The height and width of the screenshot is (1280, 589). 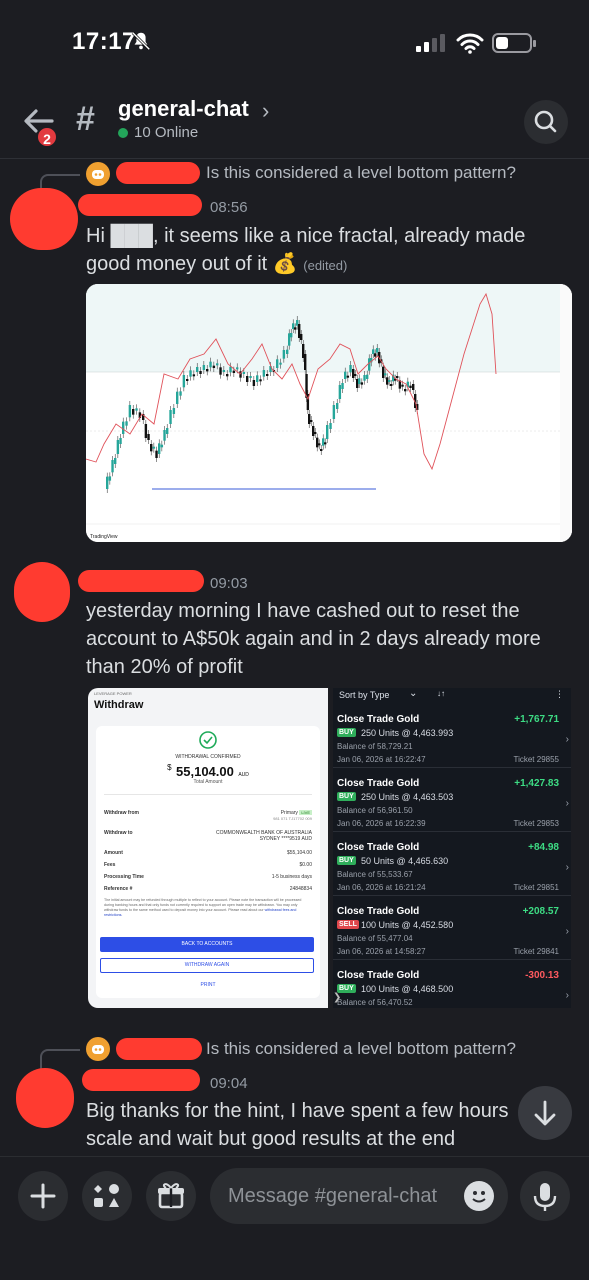 I want to click on sort-order-icon: ↓↑, so click(x=441, y=693).